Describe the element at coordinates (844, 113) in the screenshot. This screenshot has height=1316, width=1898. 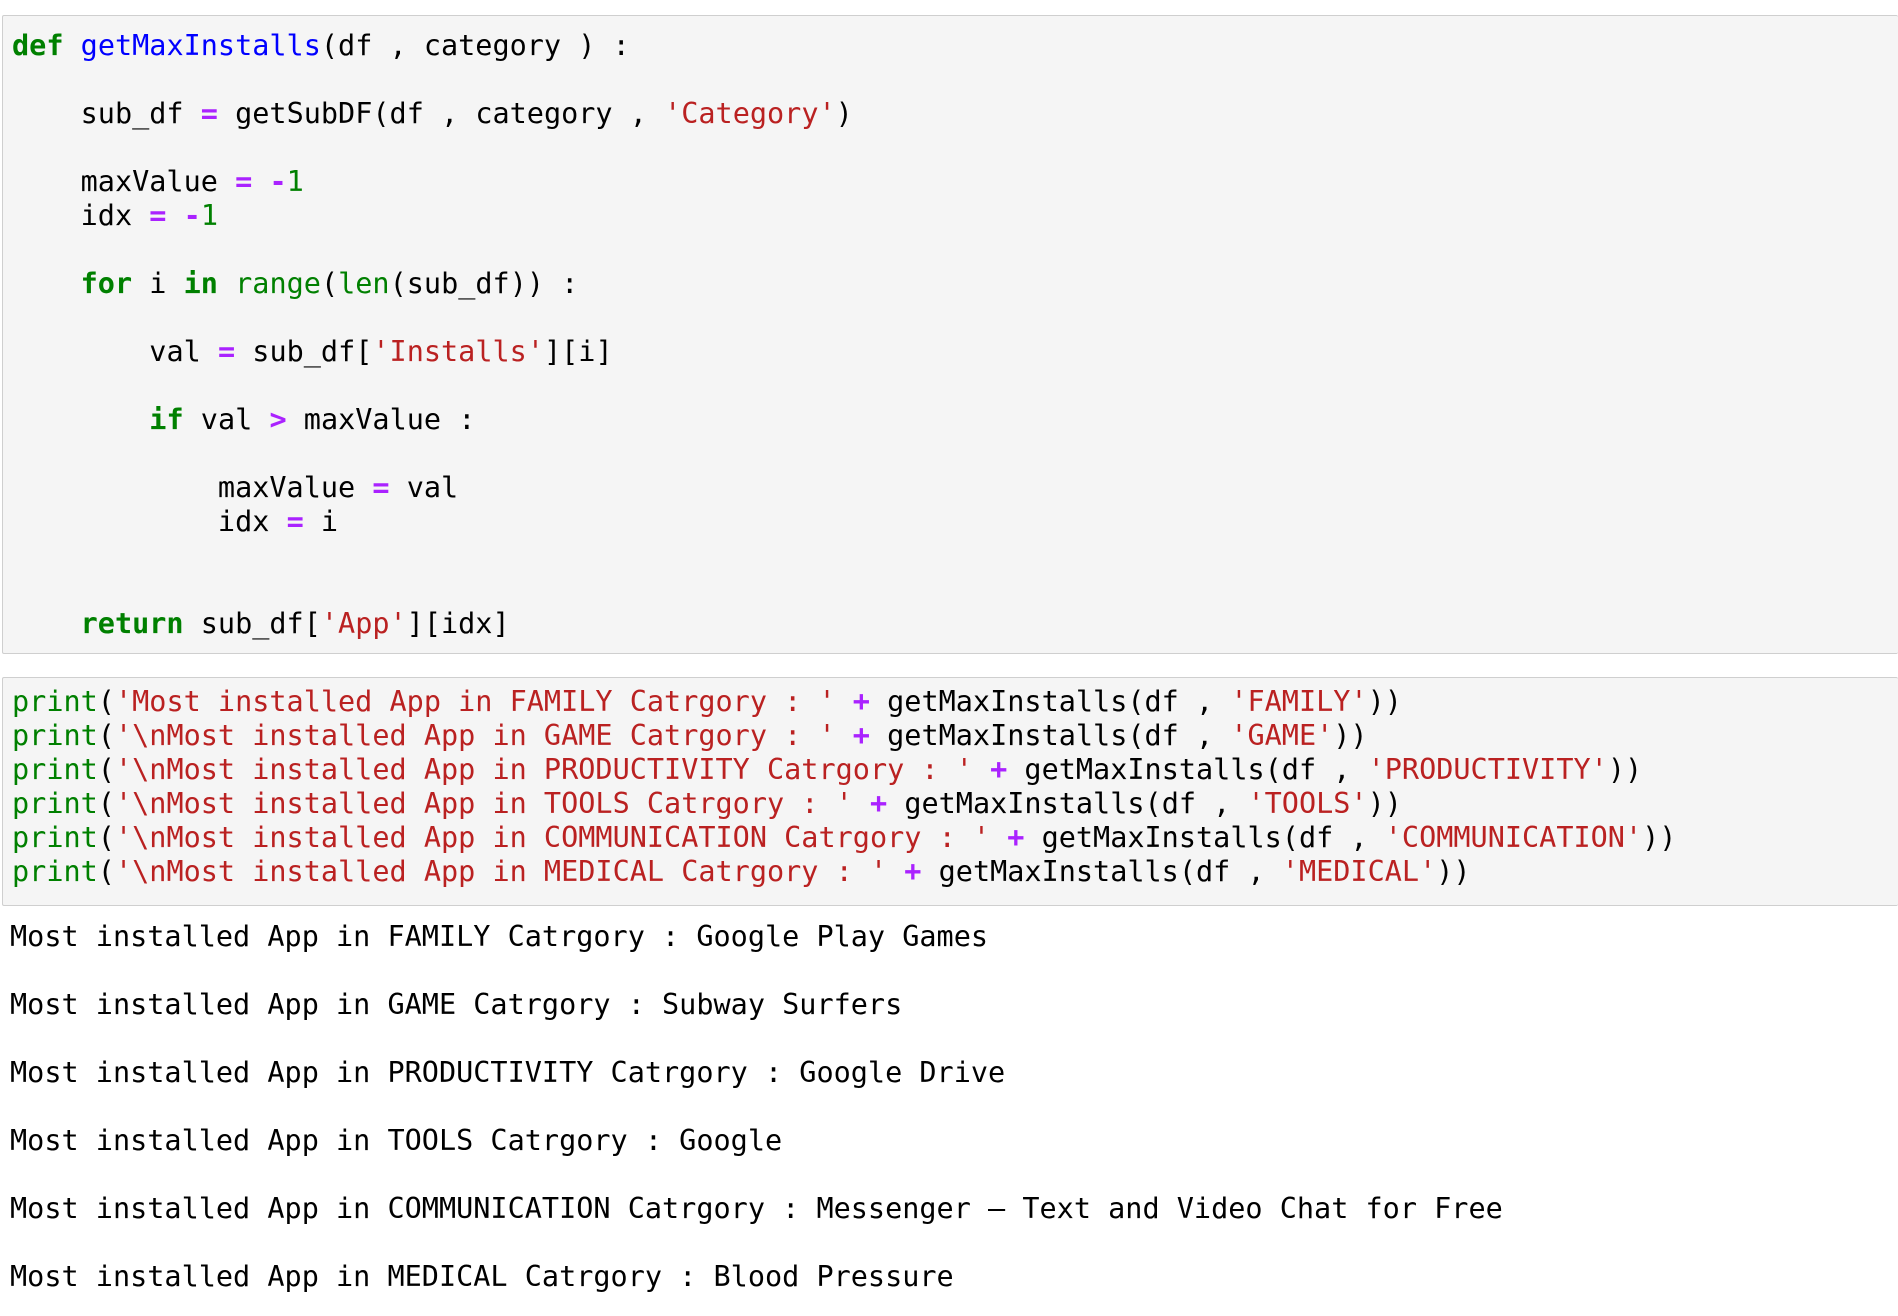
I see `code-token: )` at that location.